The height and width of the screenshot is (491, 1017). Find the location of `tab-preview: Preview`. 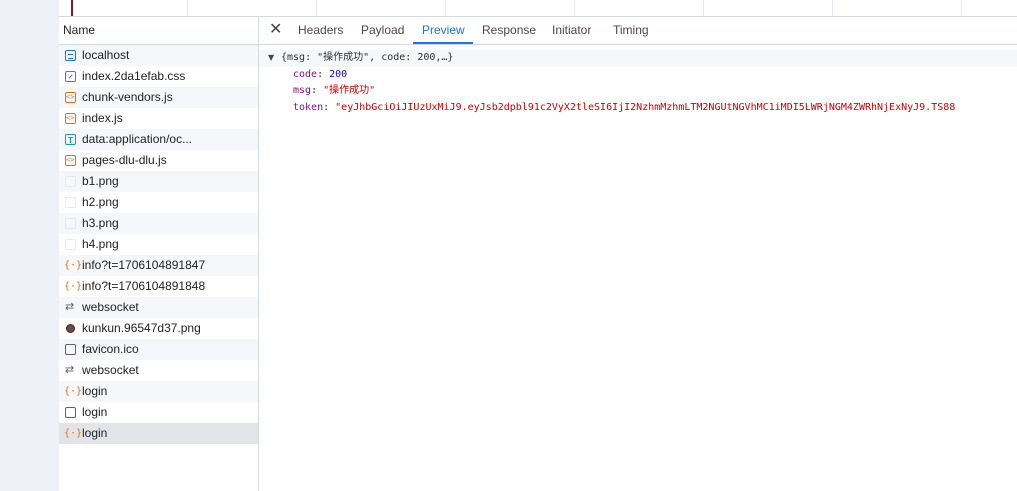

tab-preview: Preview is located at coordinates (443, 30).